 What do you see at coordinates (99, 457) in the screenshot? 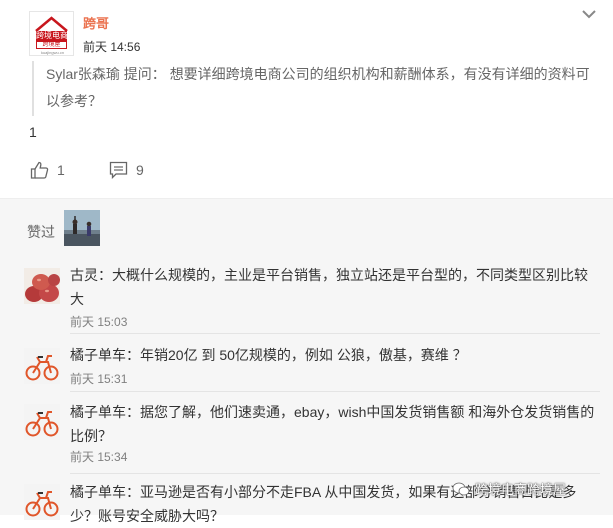
I see `comment-timestamp: 前天 15:34` at bounding box center [99, 457].